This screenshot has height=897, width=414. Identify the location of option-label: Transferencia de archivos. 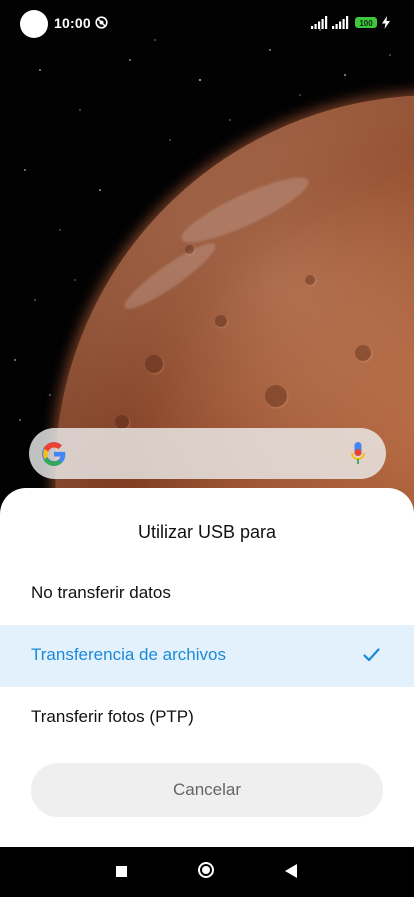
(128, 654).